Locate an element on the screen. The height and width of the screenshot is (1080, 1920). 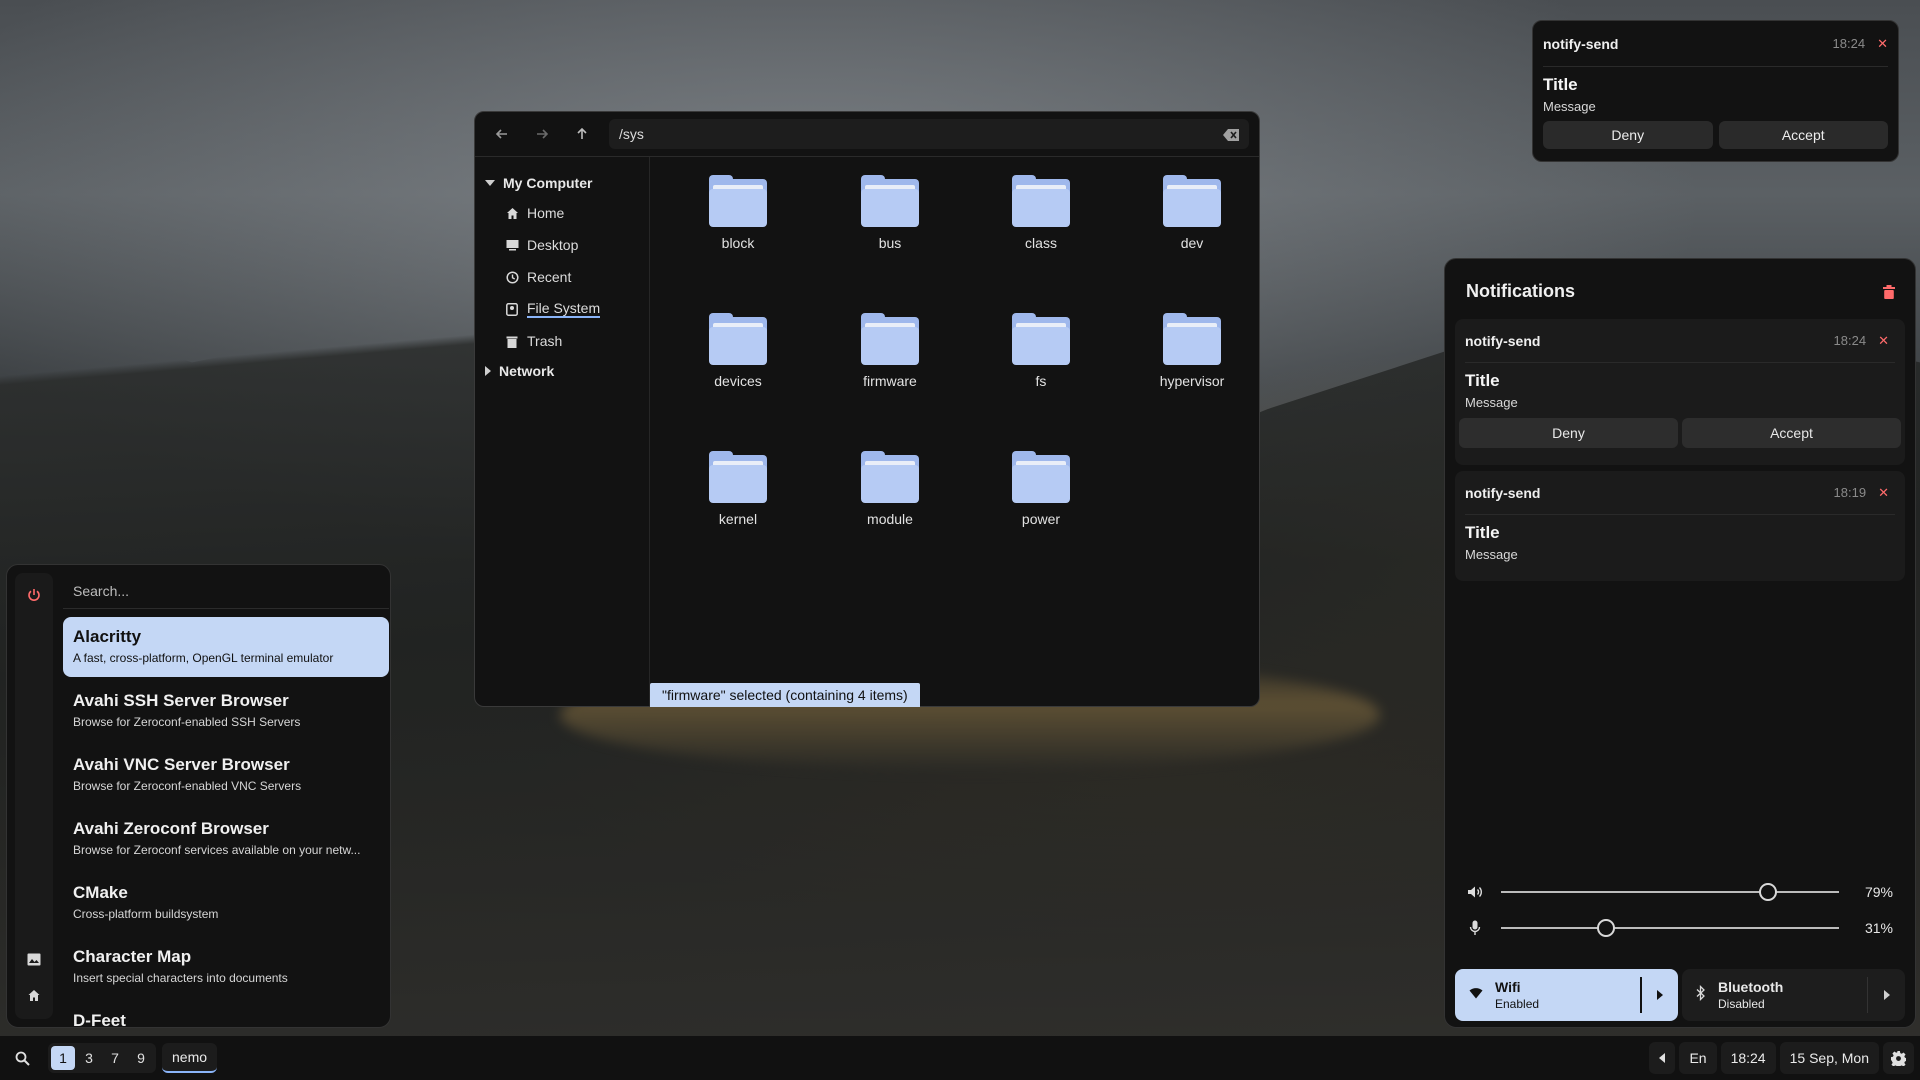
workspace-button: 9 is located at coordinates (141, 1058).